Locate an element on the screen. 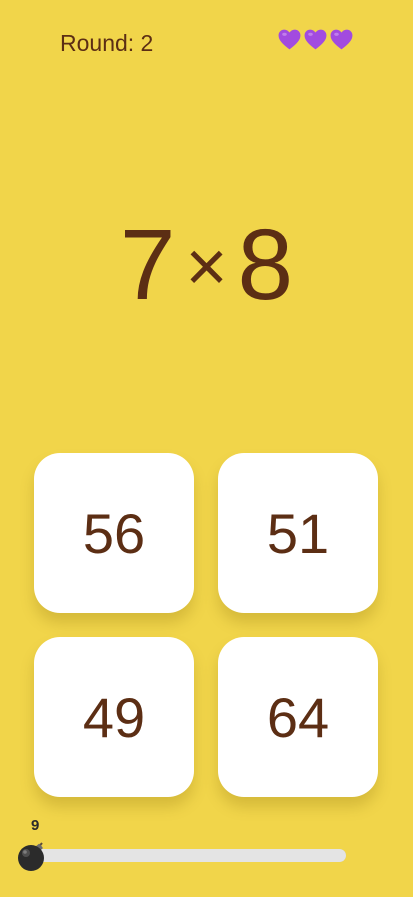 The height and width of the screenshot is (897, 413). timer-count: 9 is located at coordinates (35, 825).